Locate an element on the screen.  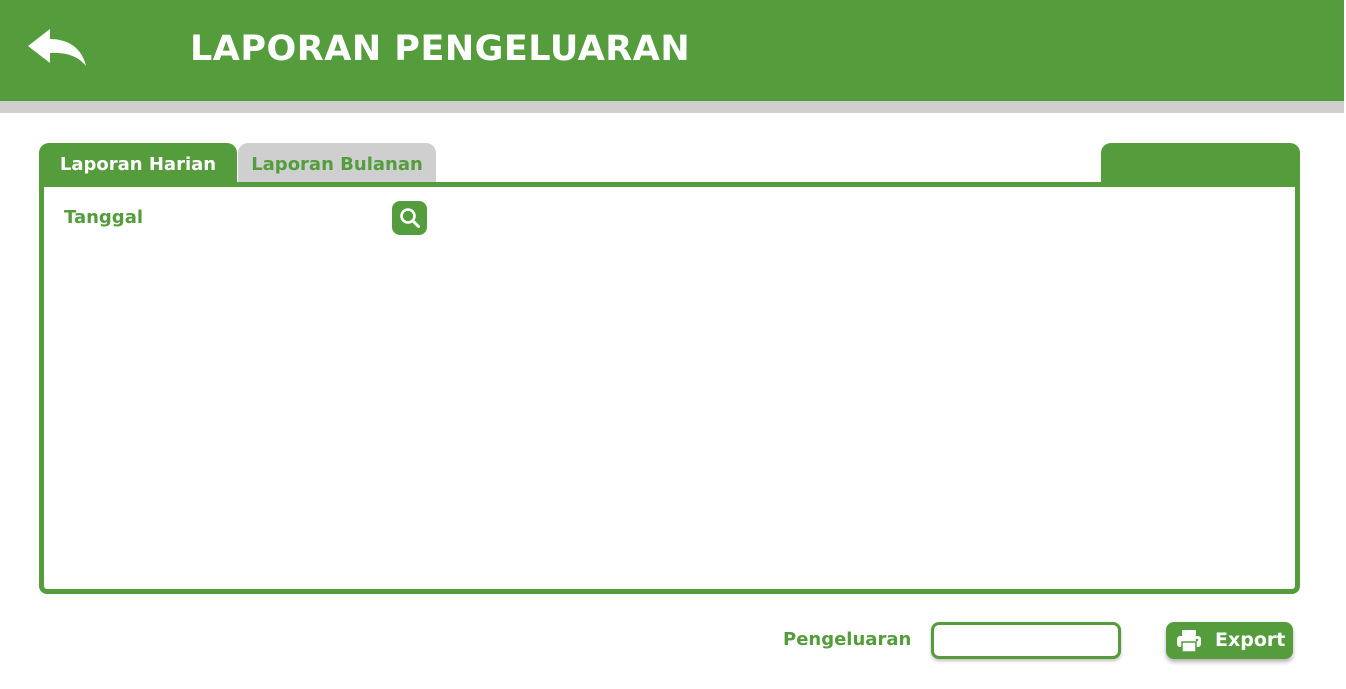
export-label: Export is located at coordinates (1250, 640).